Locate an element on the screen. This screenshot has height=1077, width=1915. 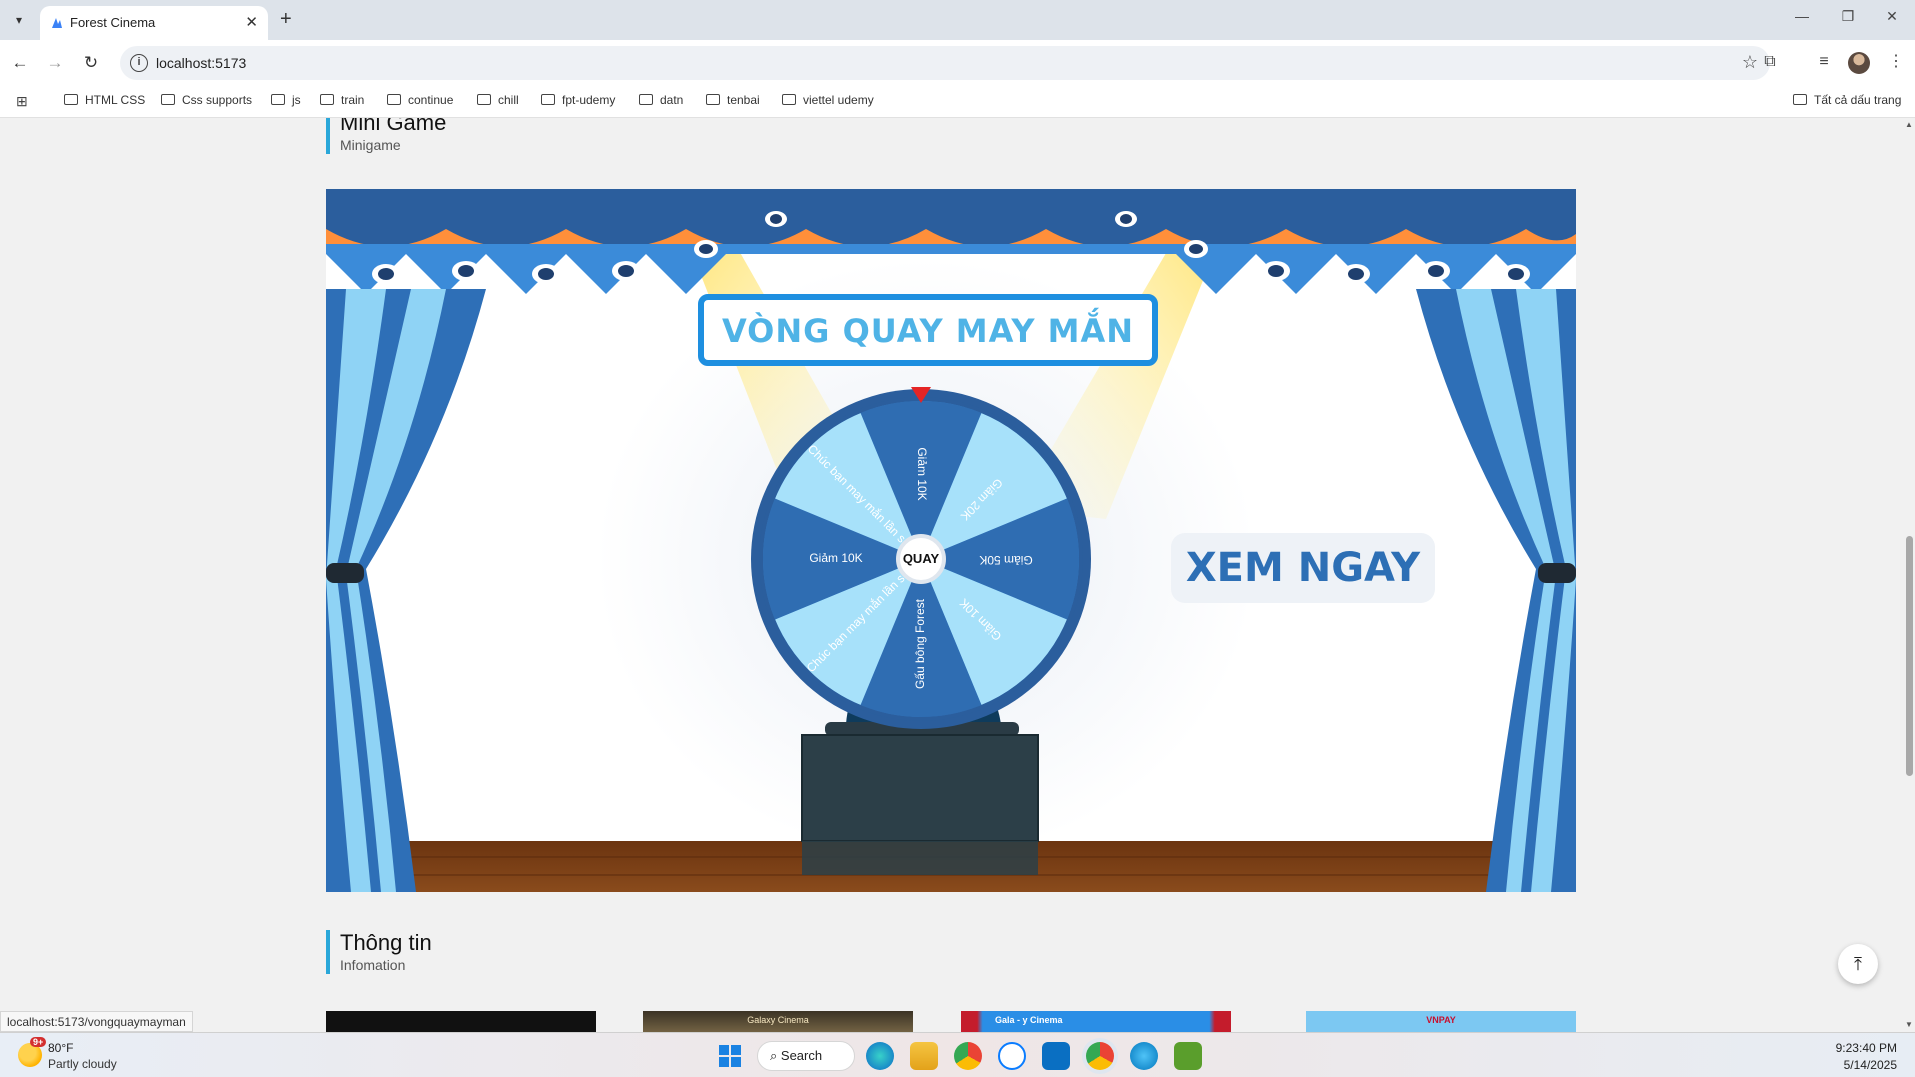
apps-grid-icon: ⊞ is located at coordinates (23, 101).